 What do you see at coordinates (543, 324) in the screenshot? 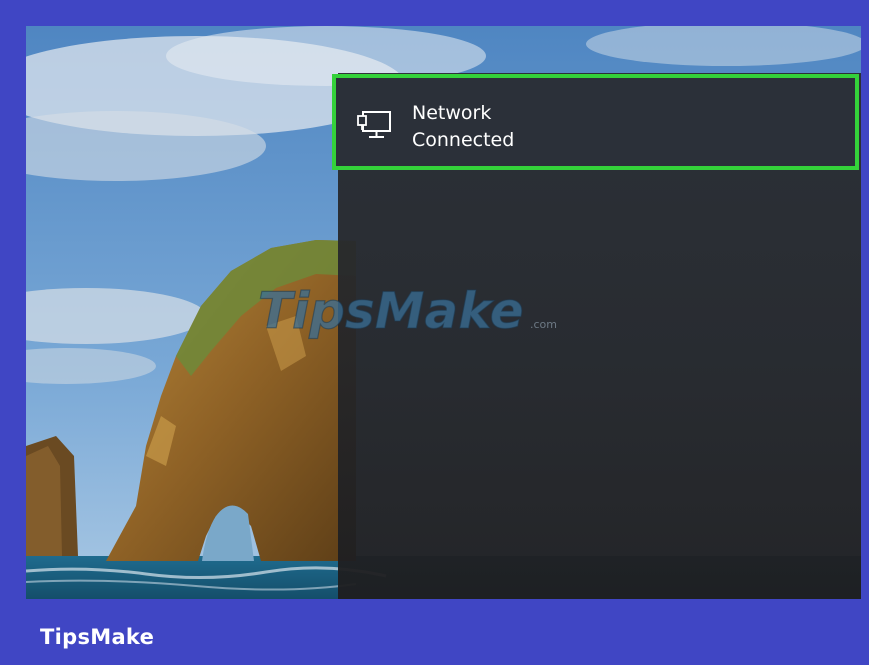
I see `watermark-suffix: .com` at bounding box center [543, 324].